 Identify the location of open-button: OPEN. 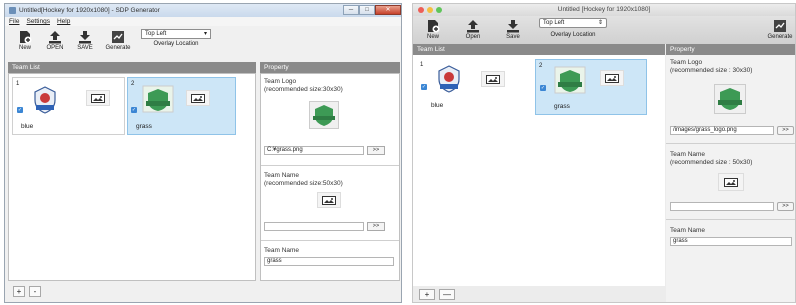
(55, 40).